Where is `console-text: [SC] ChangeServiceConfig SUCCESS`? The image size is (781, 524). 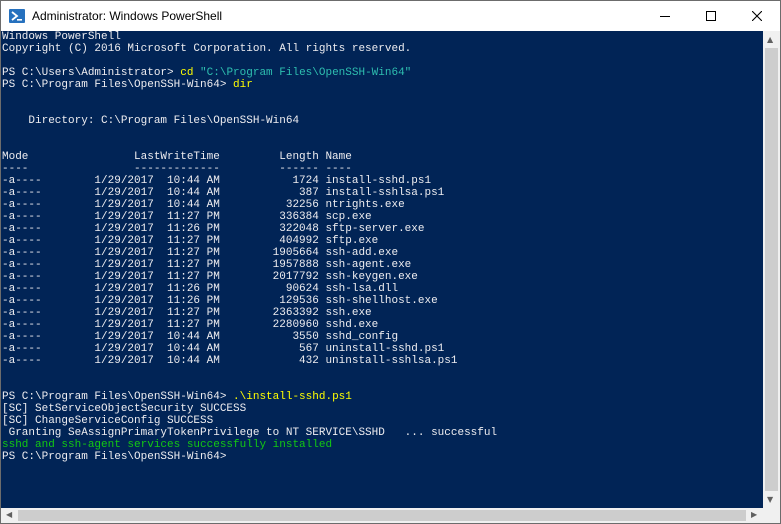
console-text: [SC] ChangeServiceConfig SUCCESS is located at coordinates (108, 421).